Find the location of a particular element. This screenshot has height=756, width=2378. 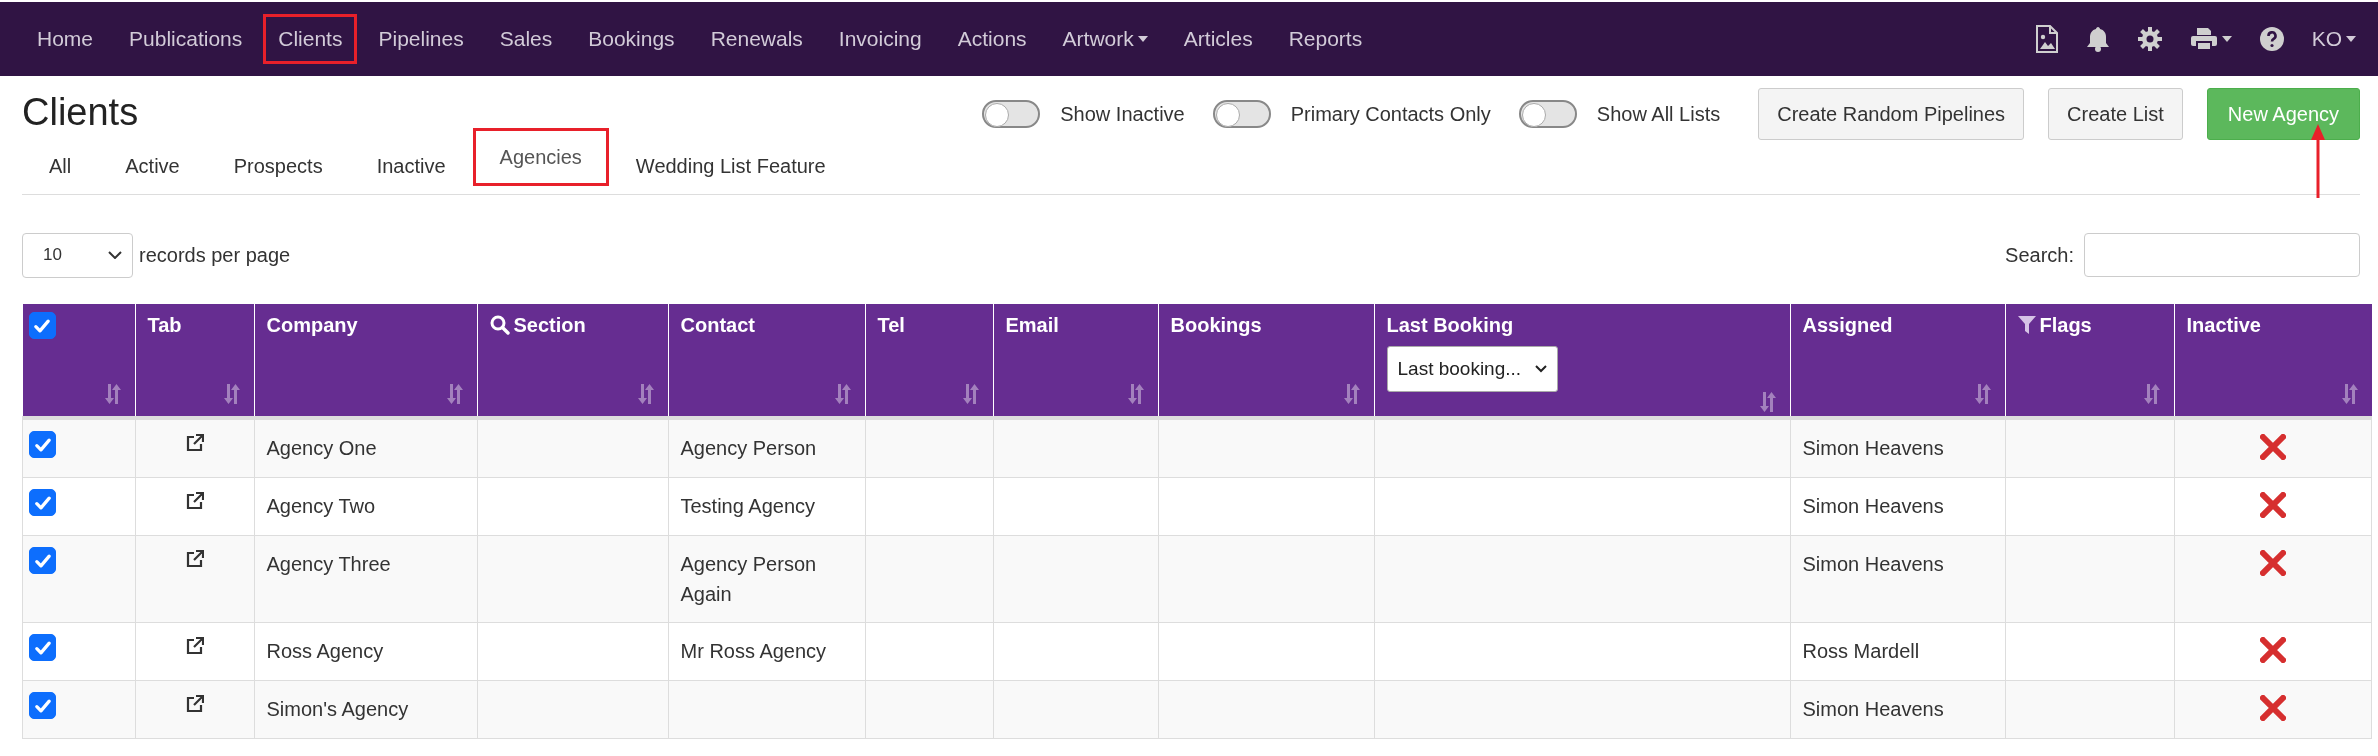

user-menu: KO is located at coordinates (2333, 39).